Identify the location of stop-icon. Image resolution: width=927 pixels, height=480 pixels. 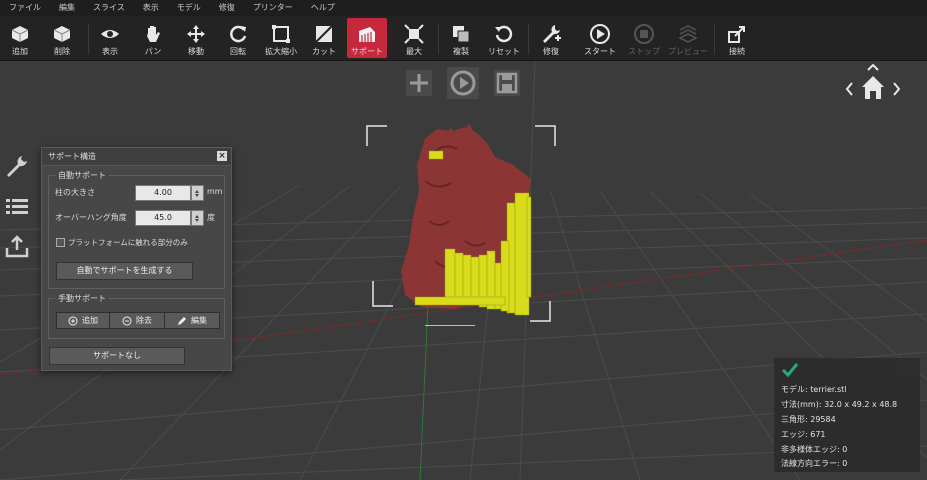
(644, 34).